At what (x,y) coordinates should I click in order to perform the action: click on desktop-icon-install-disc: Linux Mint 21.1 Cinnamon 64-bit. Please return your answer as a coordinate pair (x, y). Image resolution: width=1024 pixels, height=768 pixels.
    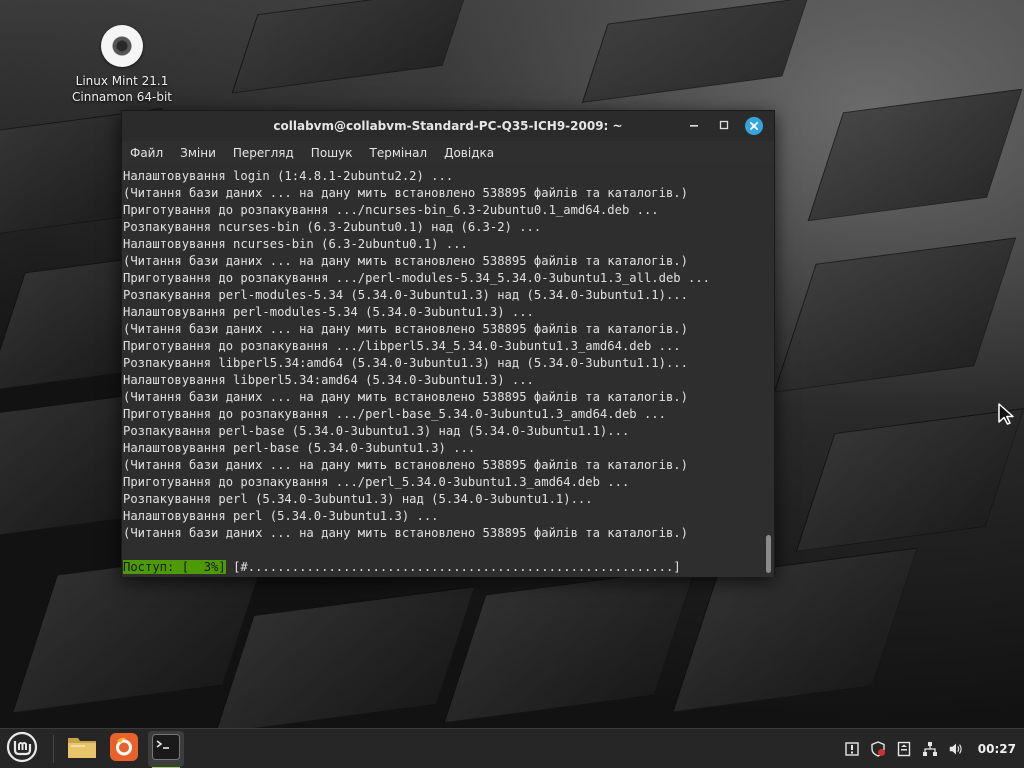
    Looking at the image, I should click on (122, 63).